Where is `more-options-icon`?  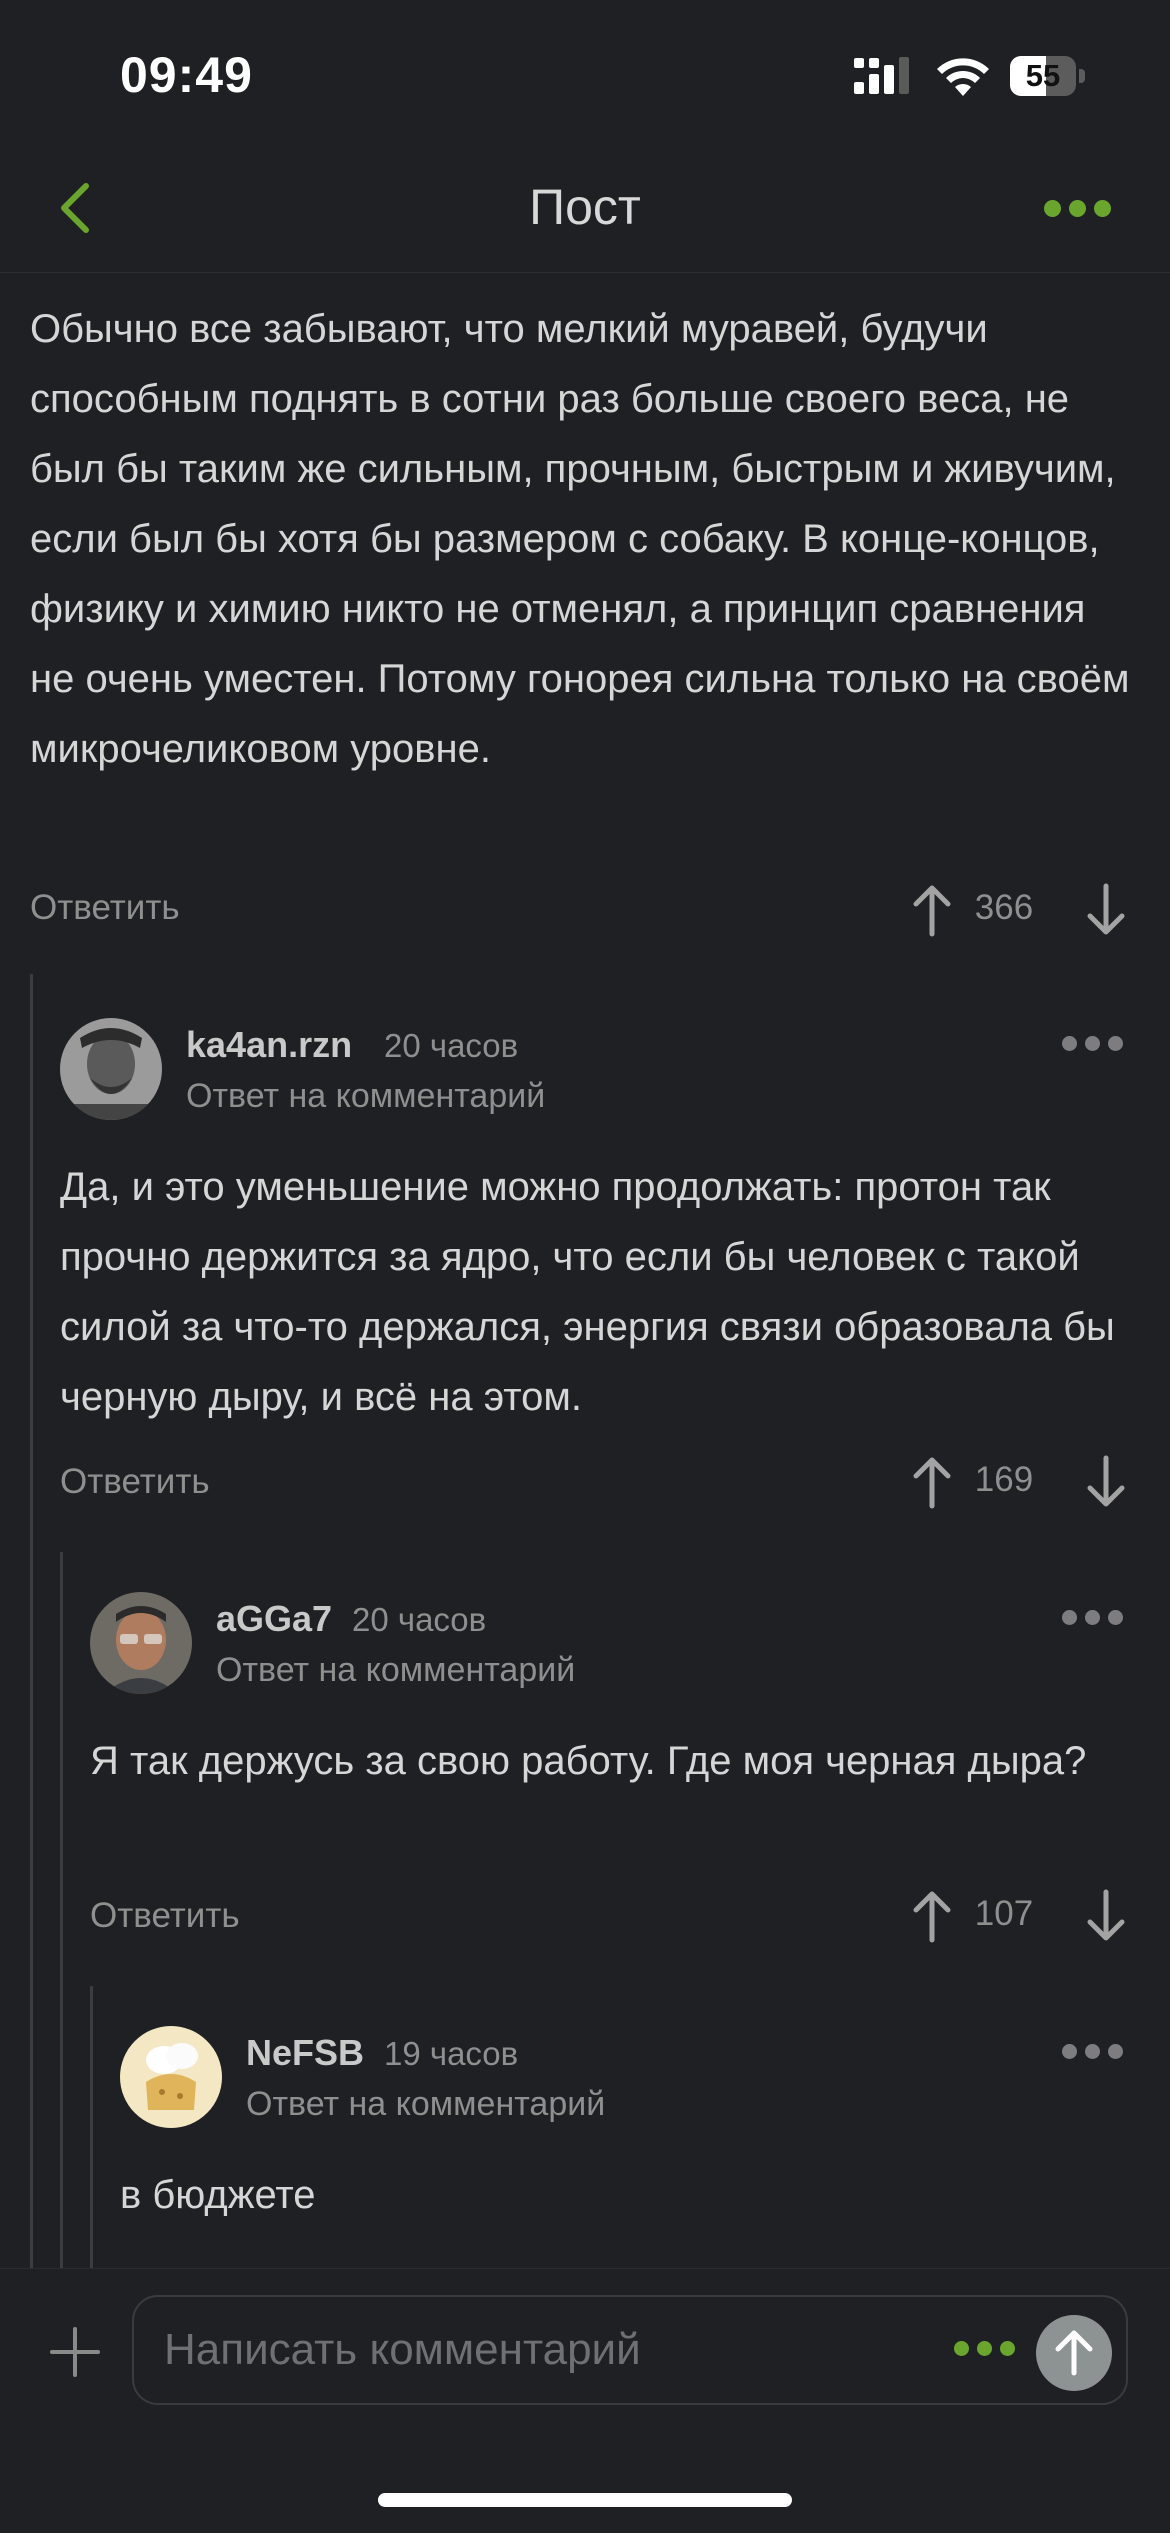
more-options-icon is located at coordinates (1082, 210).